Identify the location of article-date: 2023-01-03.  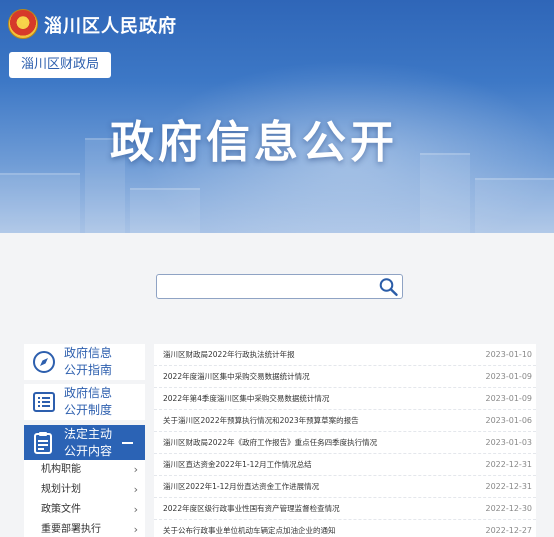
(509, 442).